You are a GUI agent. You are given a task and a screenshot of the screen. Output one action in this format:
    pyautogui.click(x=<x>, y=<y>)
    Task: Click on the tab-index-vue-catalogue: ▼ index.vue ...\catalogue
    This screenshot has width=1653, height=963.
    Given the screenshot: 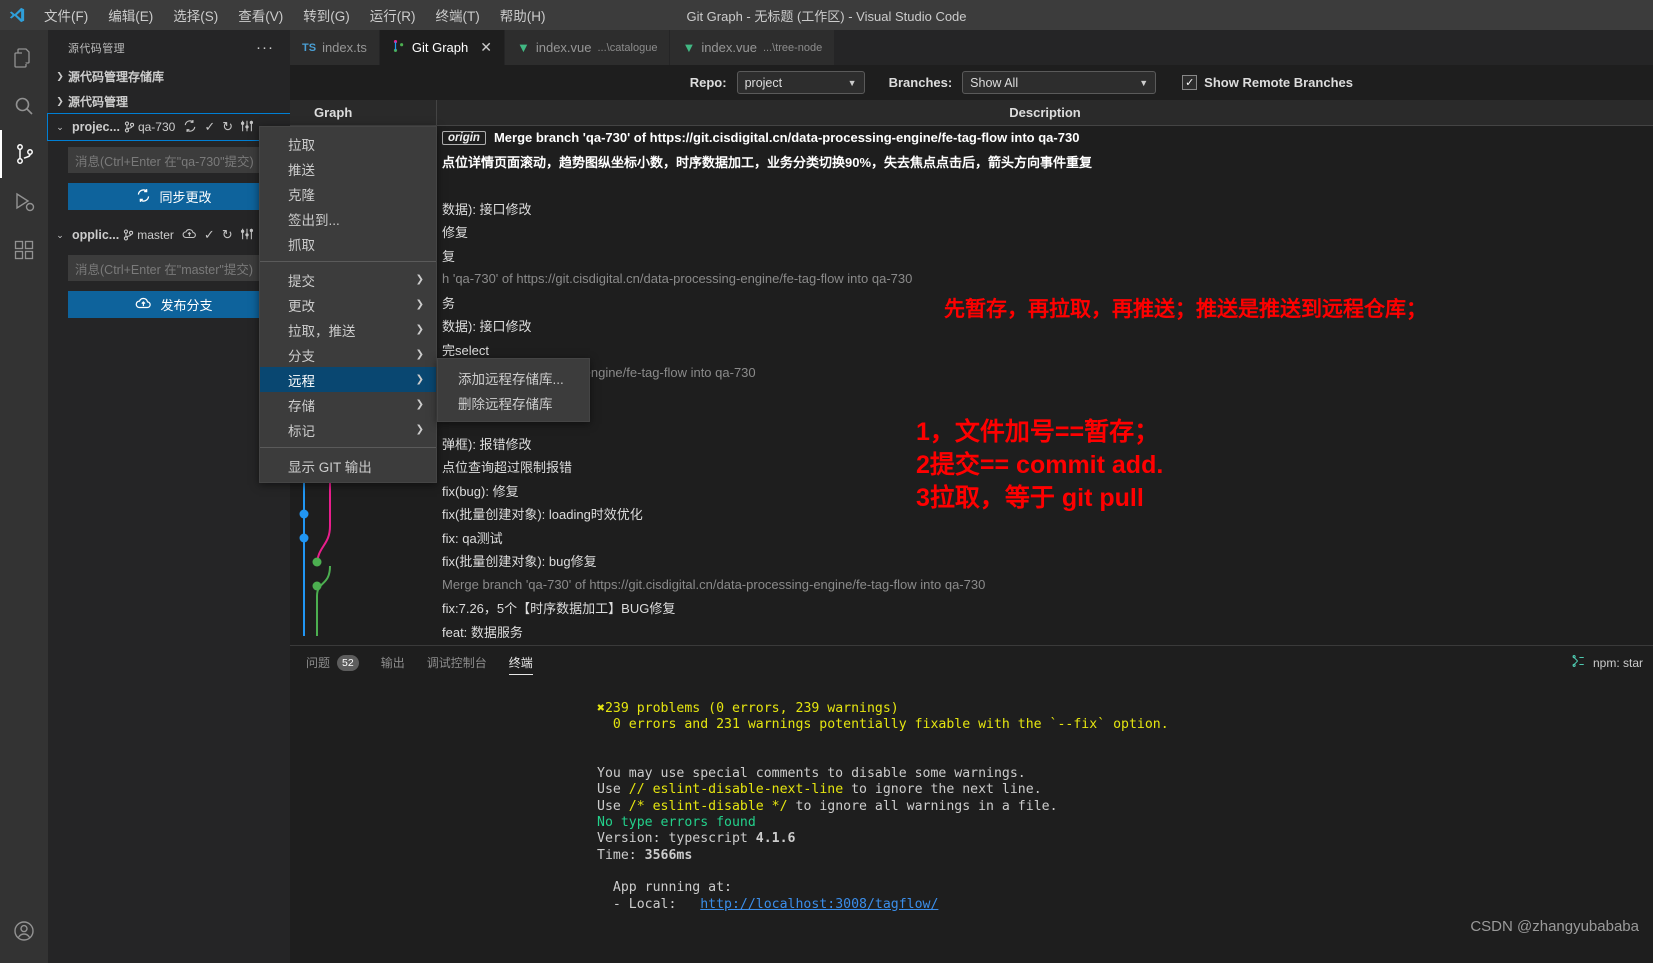 What is the action you would take?
    pyautogui.click(x=587, y=47)
    